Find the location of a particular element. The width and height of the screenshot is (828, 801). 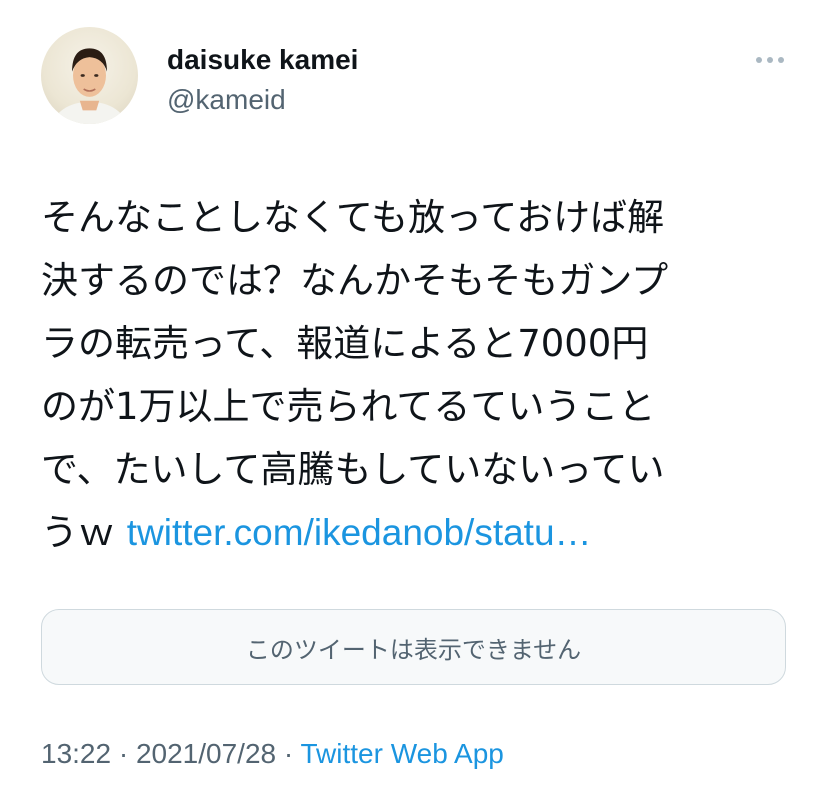

tweet-text-line: 決するのでは？なんかそもそもガンプ is located at coordinates (355, 280).